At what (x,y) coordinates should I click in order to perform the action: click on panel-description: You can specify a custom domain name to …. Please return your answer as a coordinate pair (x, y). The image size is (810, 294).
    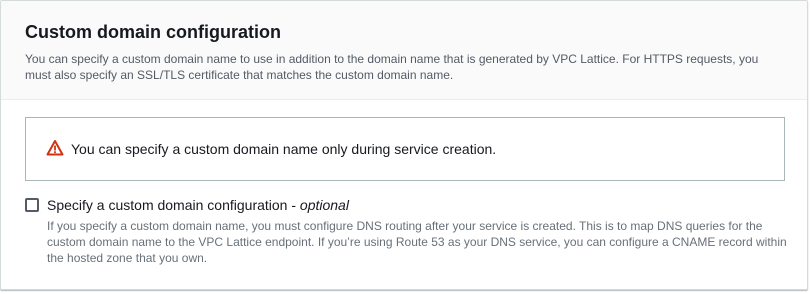
    Looking at the image, I should click on (392, 67).